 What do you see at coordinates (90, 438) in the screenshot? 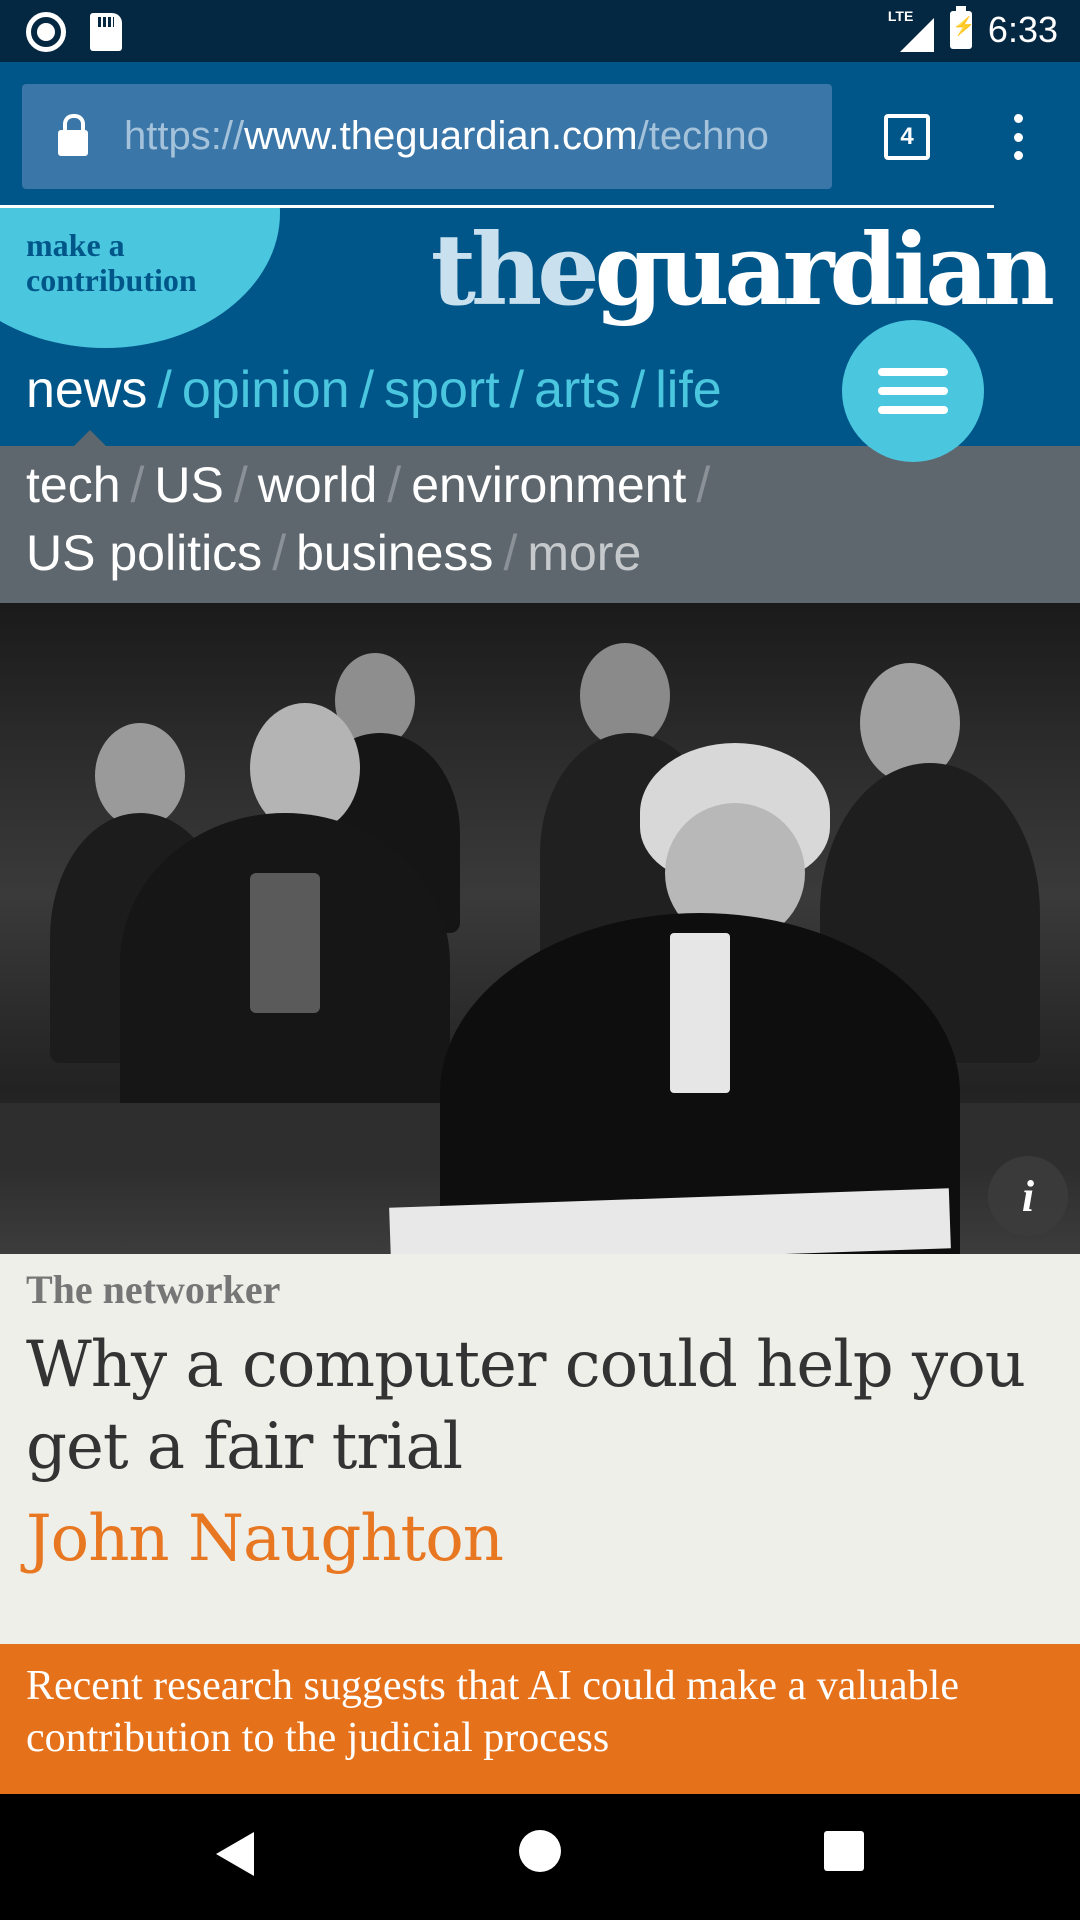
I see `active-pillar-indicator` at bounding box center [90, 438].